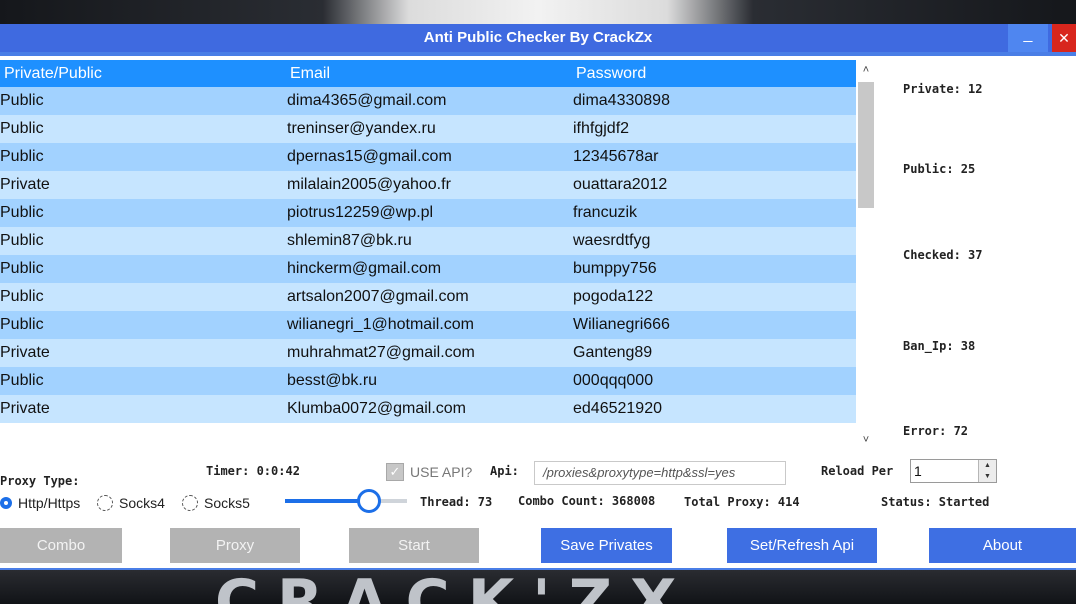 The height and width of the screenshot is (604, 1076). Describe the element at coordinates (538, 12) in the screenshot. I see `background-top` at that location.